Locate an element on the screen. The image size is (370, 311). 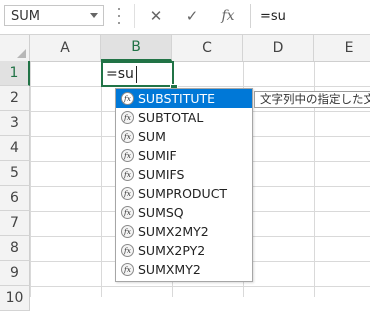
autocomplete-item-substitute: fx SUBSTITUTE is located at coordinates (184, 98).